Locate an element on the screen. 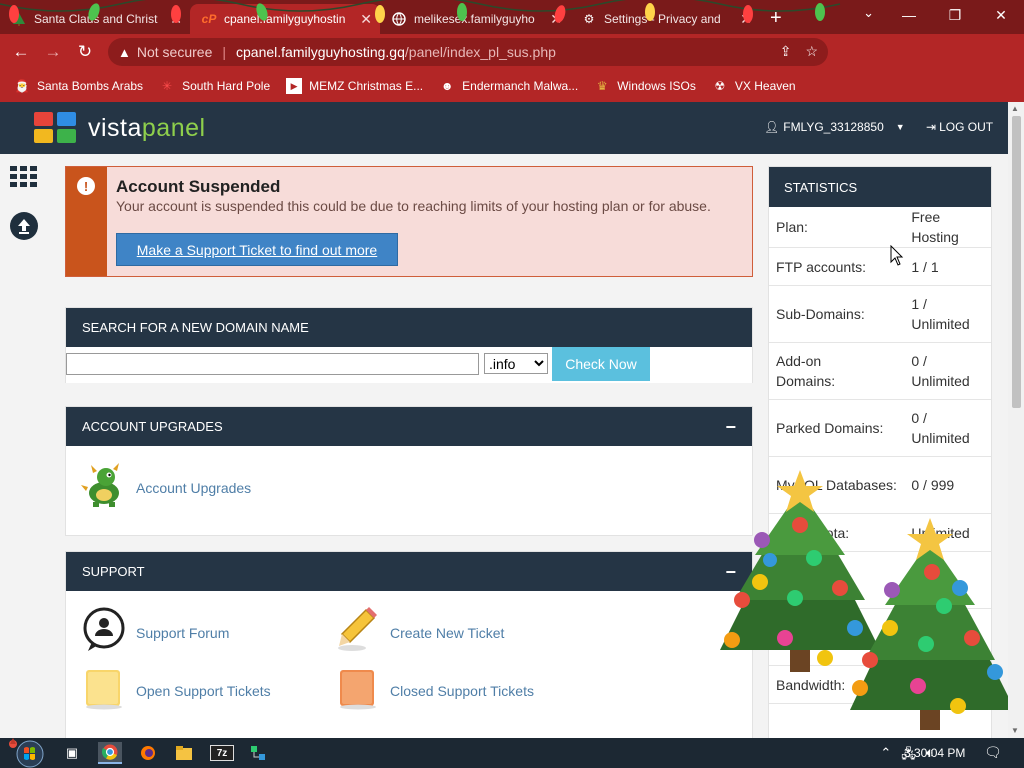  bookmark-label: Santa Bombs Arabs is located at coordinates (90, 86).